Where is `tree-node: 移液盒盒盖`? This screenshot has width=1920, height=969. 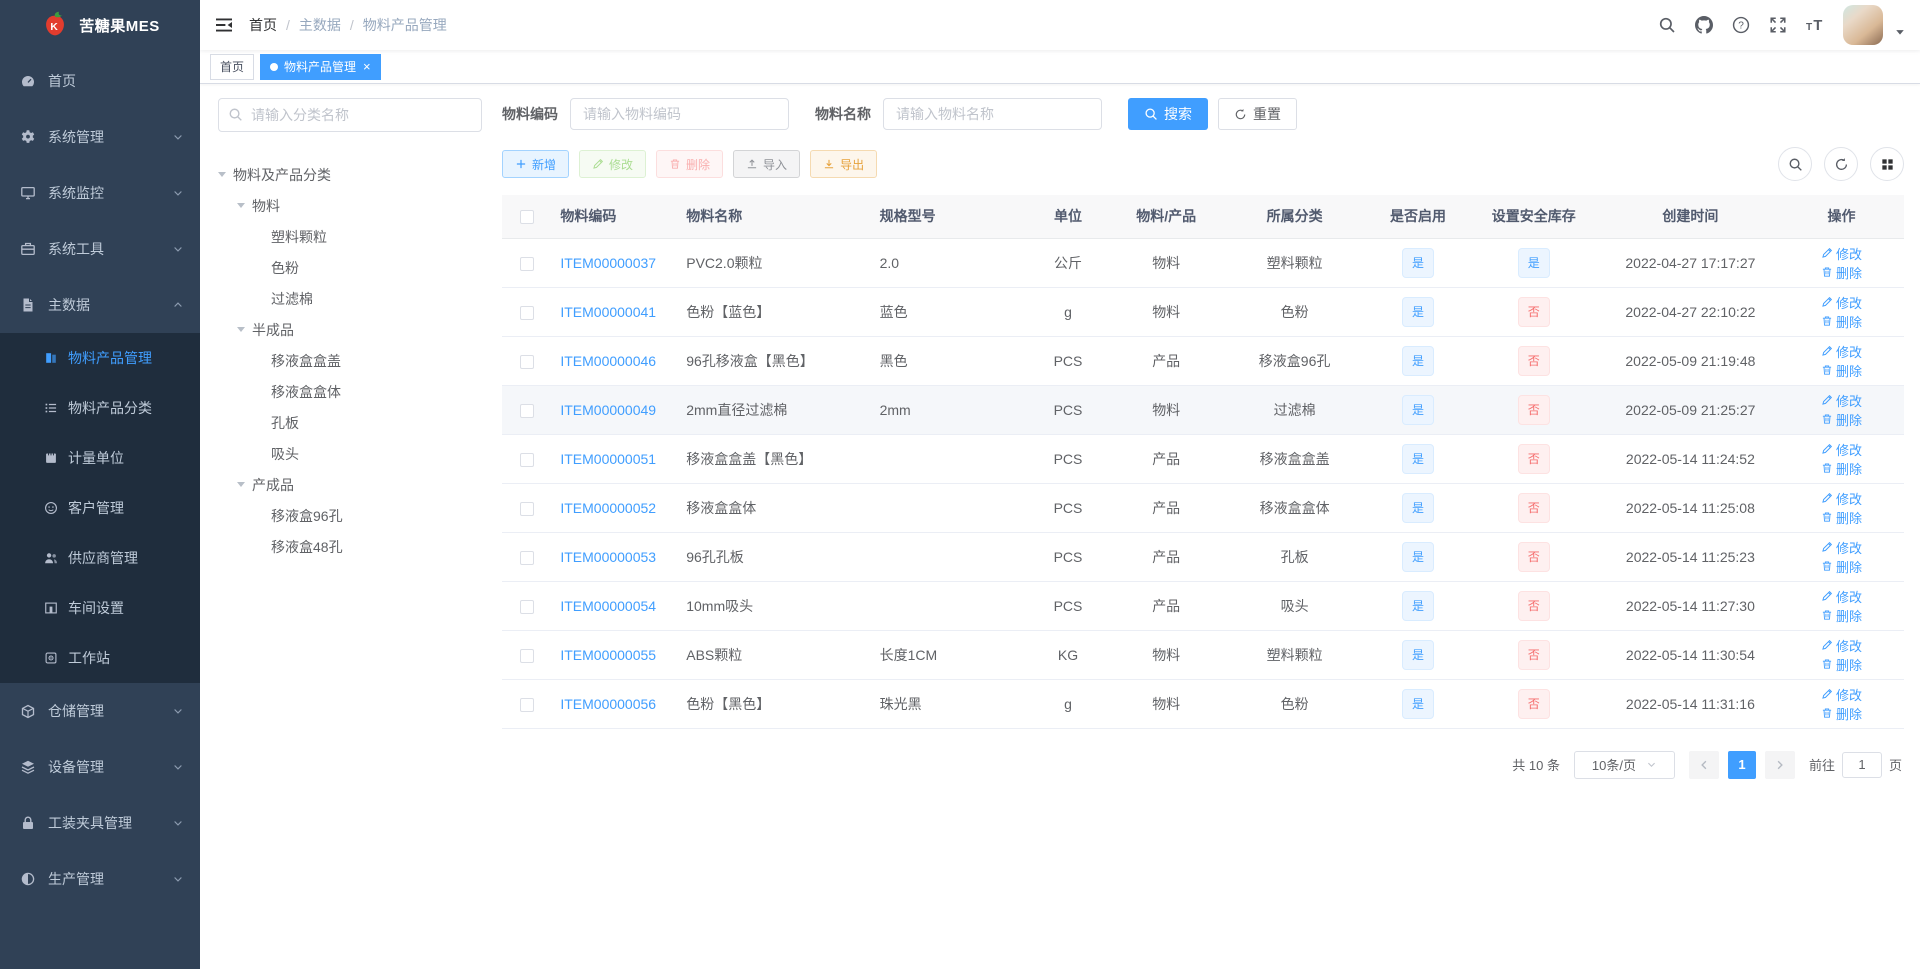
tree-node: 移液盒盒盖 is located at coordinates (350, 360).